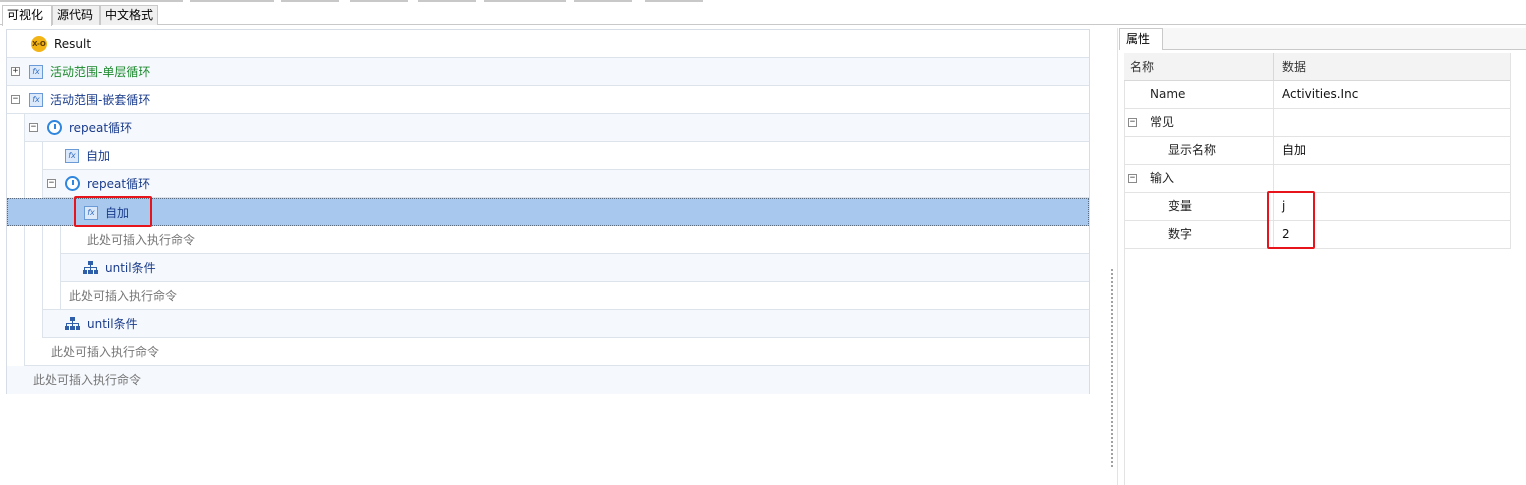  I want to click on column-header-data: 数据, so click(1294, 67).